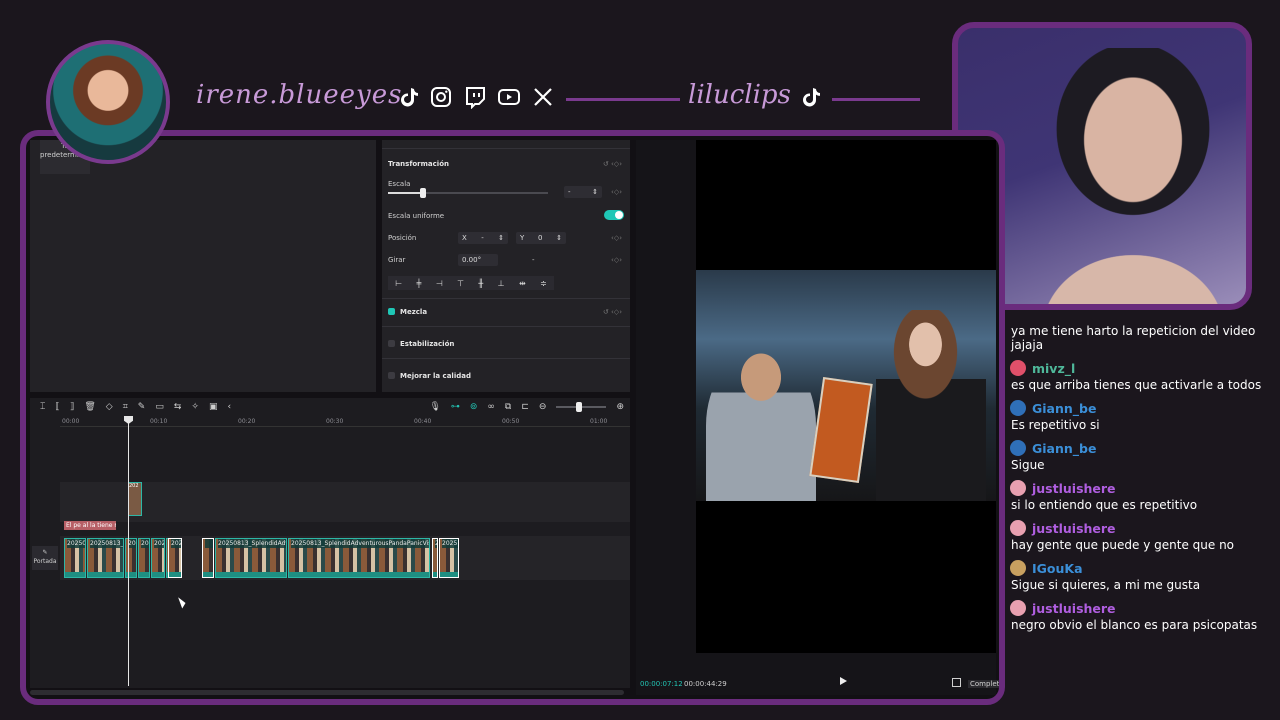  I want to click on align-center-icon: ╪, so click(419, 283).